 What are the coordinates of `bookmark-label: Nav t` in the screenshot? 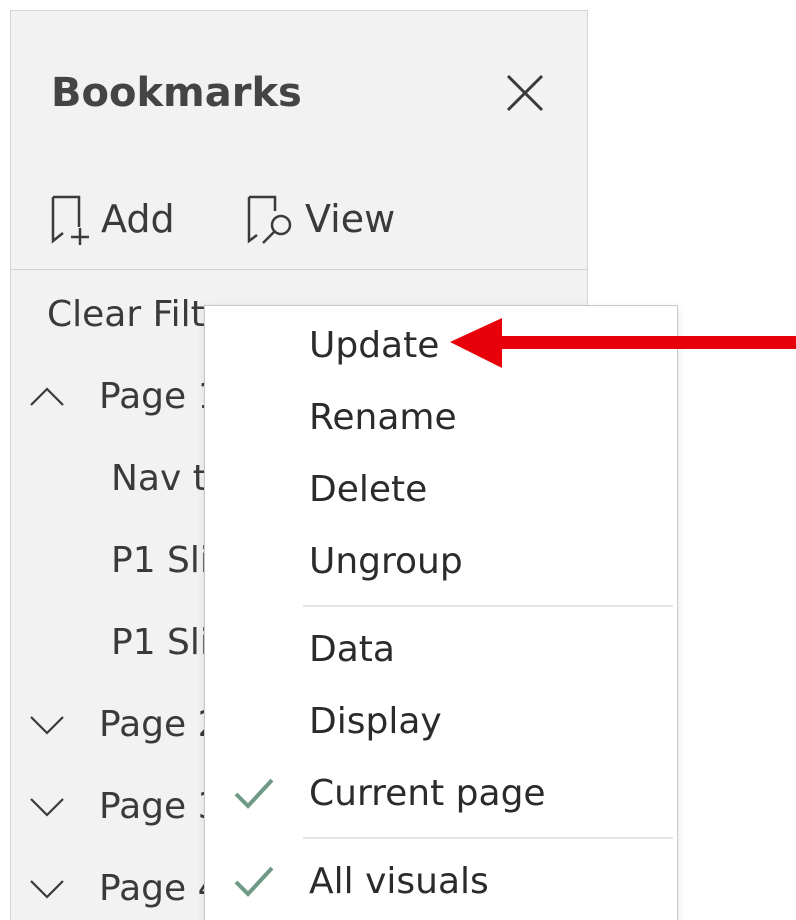 It's located at (159, 478).